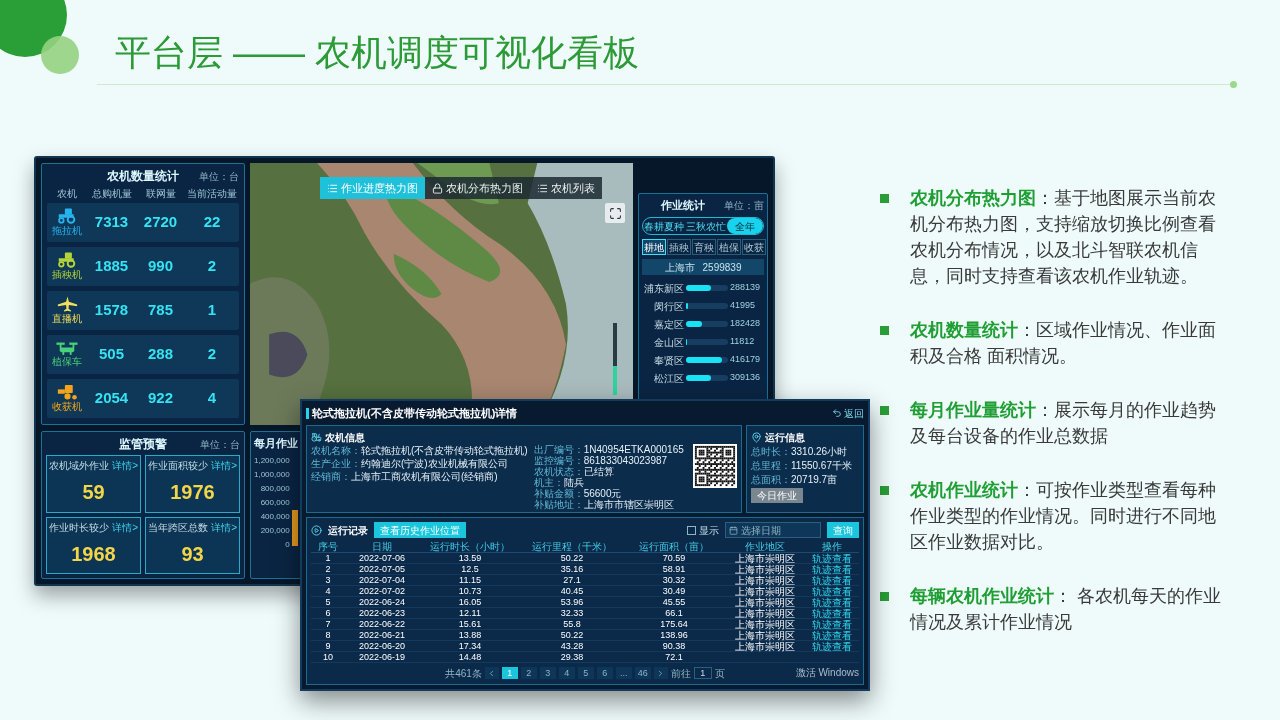 The height and width of the screenshot is (720, 1280). Describe the element at coordinates (463, 673) in the screenshot. I see `total-count-label: 共461条` at that location.